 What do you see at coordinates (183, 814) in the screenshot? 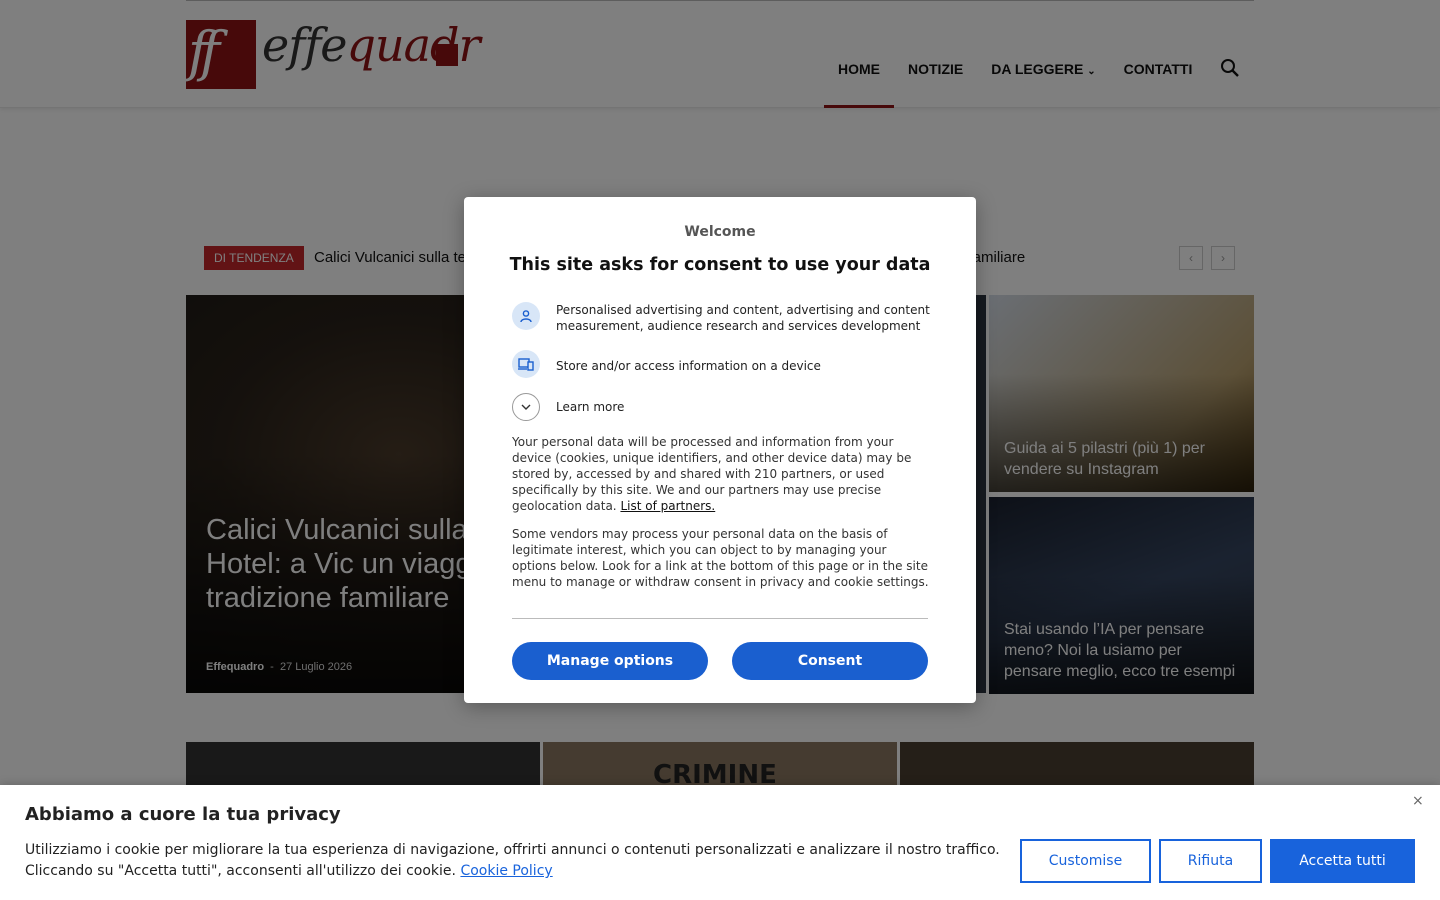
I see `cookie-banner-title: Abbiamo a cuore la tua privacy` at bounding box center [183, 814].